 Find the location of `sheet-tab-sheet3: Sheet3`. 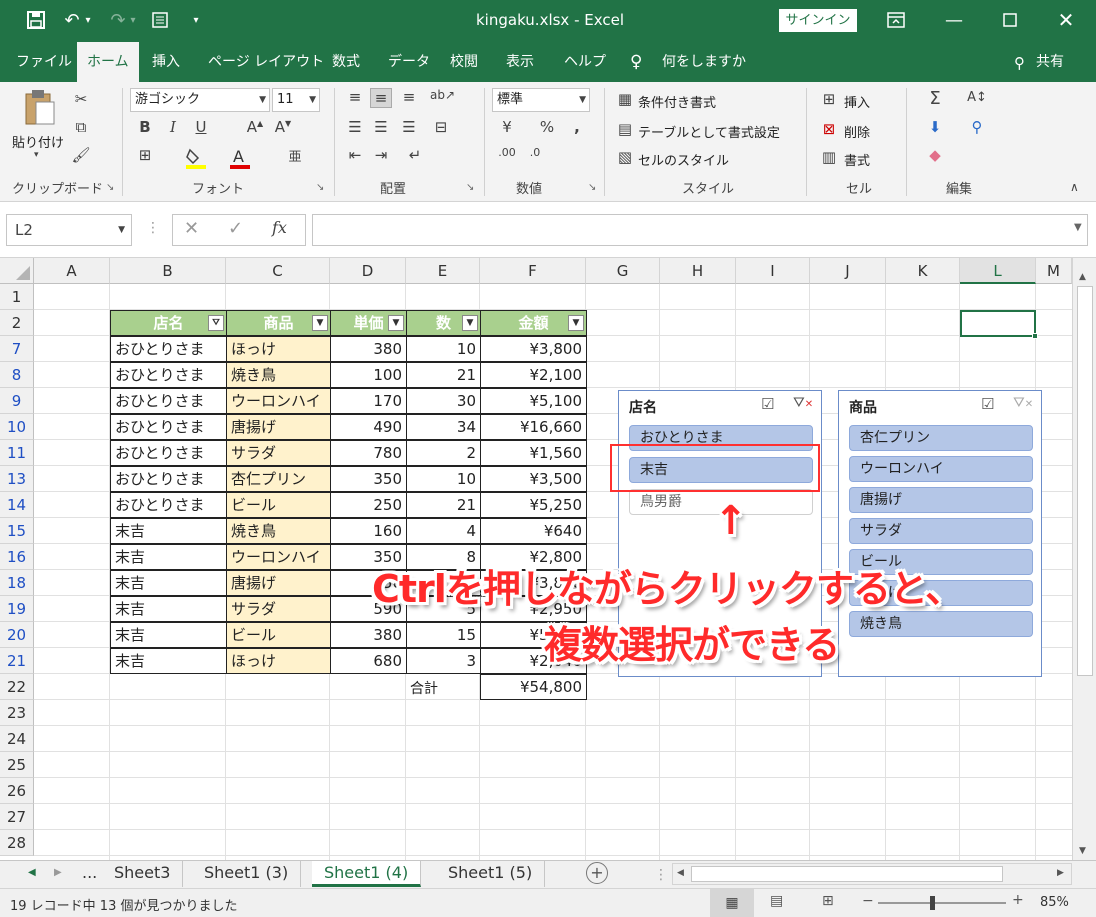

sheet-tab-sheet3: Sheet3 is located at coordinates (143, 874).